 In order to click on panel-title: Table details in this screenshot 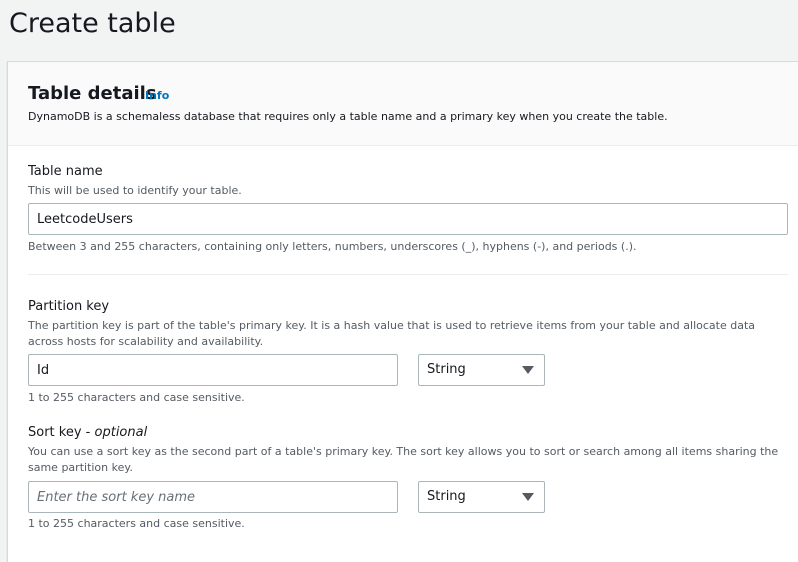, I will do `click(92, 93)`.